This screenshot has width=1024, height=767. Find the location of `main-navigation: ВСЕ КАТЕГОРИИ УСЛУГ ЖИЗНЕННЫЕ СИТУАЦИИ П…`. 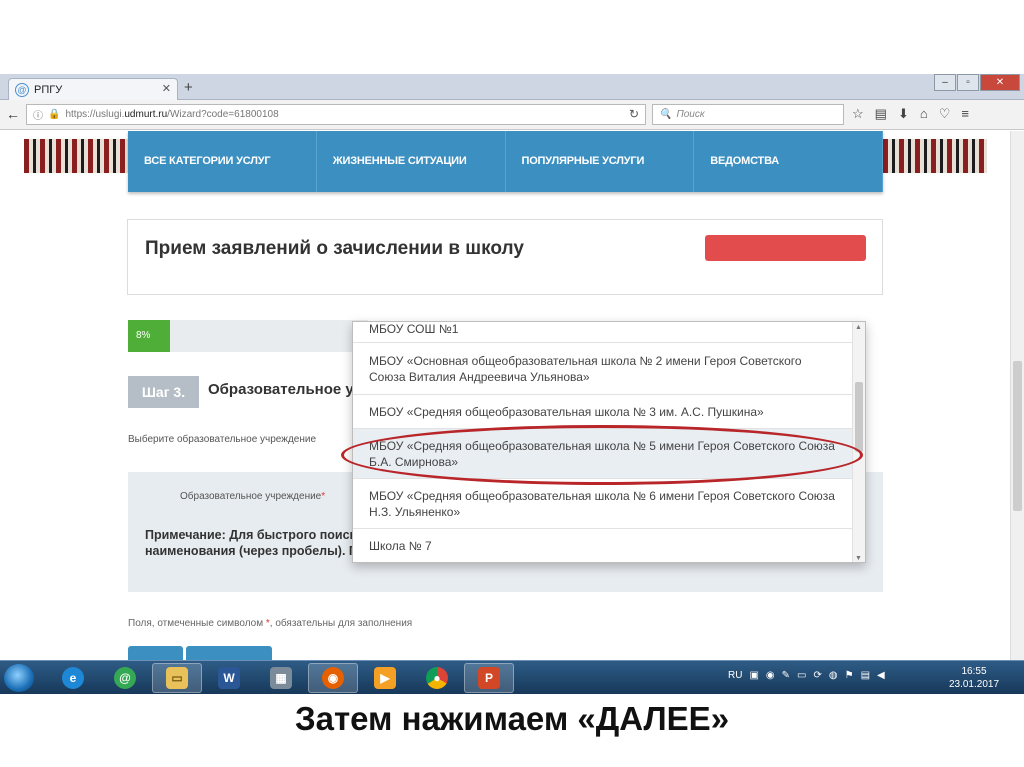

main-navigation: ВСЕ КАТЕГОРИИ УСЛУГ ЖИЗНЕННЫЕ СИТУАЦИИ П… is located at coordinates (505, 161).